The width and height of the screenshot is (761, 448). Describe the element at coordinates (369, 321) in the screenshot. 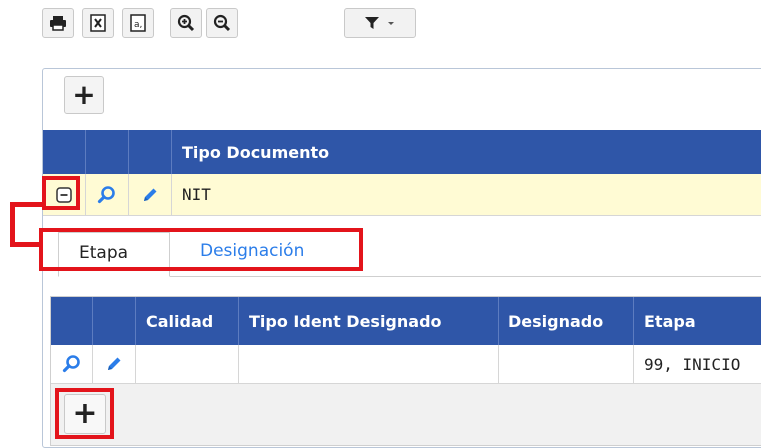

I see `column-header-tipo-ident-designado: Tipo Ident Designado` at that location.